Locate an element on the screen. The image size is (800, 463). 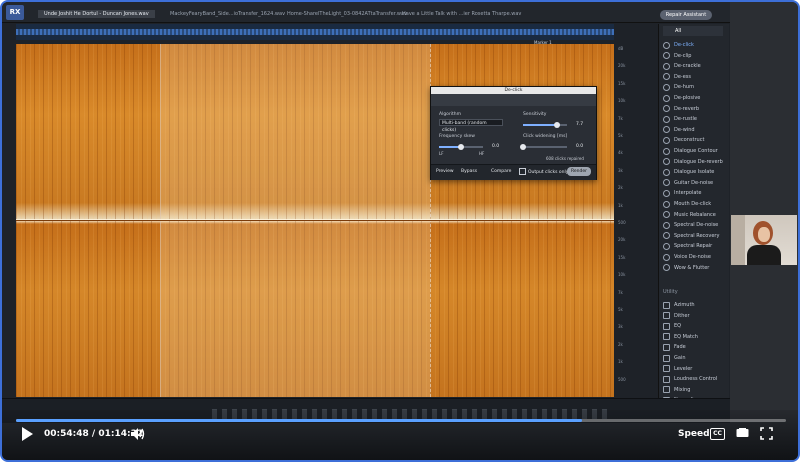
captions-button: CC is located at coordinates (717, 434).